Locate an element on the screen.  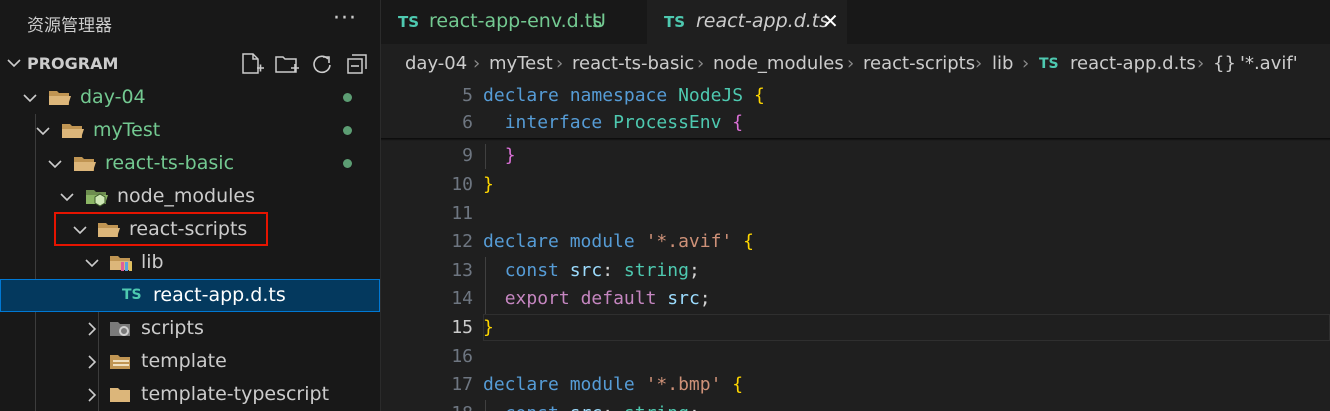
code-line: 12 declare module '*.avif' { is located at coordinates (855, 242).